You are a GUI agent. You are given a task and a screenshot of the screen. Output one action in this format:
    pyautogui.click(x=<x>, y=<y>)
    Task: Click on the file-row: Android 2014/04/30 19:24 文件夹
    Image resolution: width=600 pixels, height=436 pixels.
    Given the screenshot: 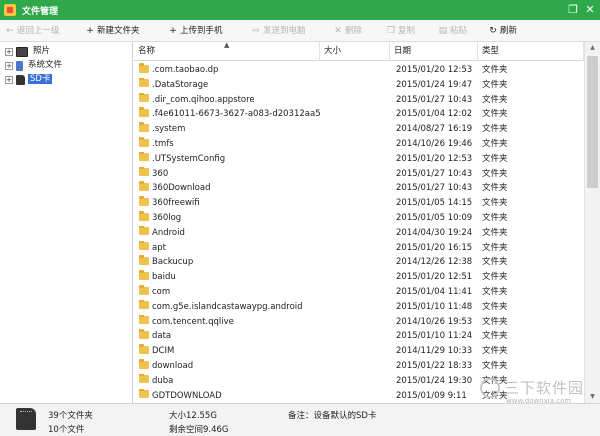 What is the action you would take?
    pyautogui.click(x=359, y=233)
    